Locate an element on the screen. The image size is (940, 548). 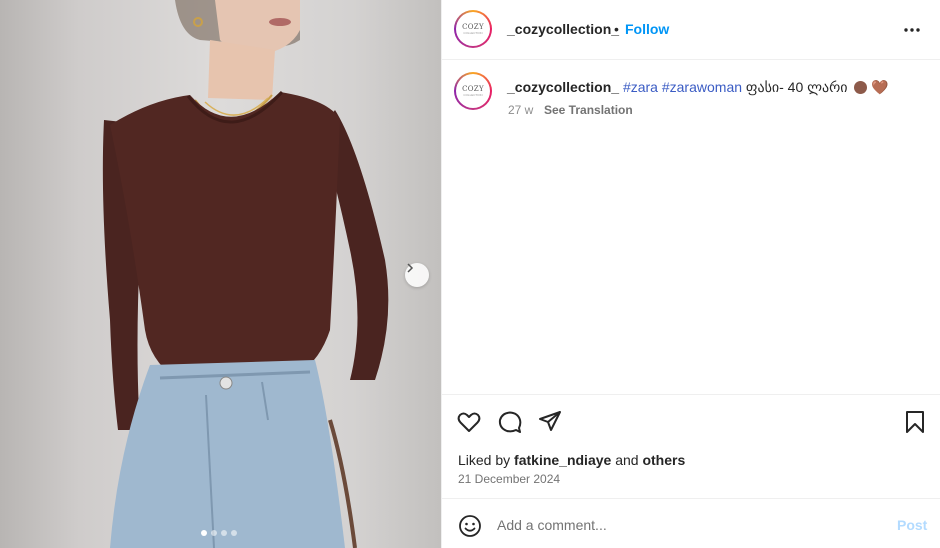
header-username: _cozycollection_ is located at coordinates (563, 29).